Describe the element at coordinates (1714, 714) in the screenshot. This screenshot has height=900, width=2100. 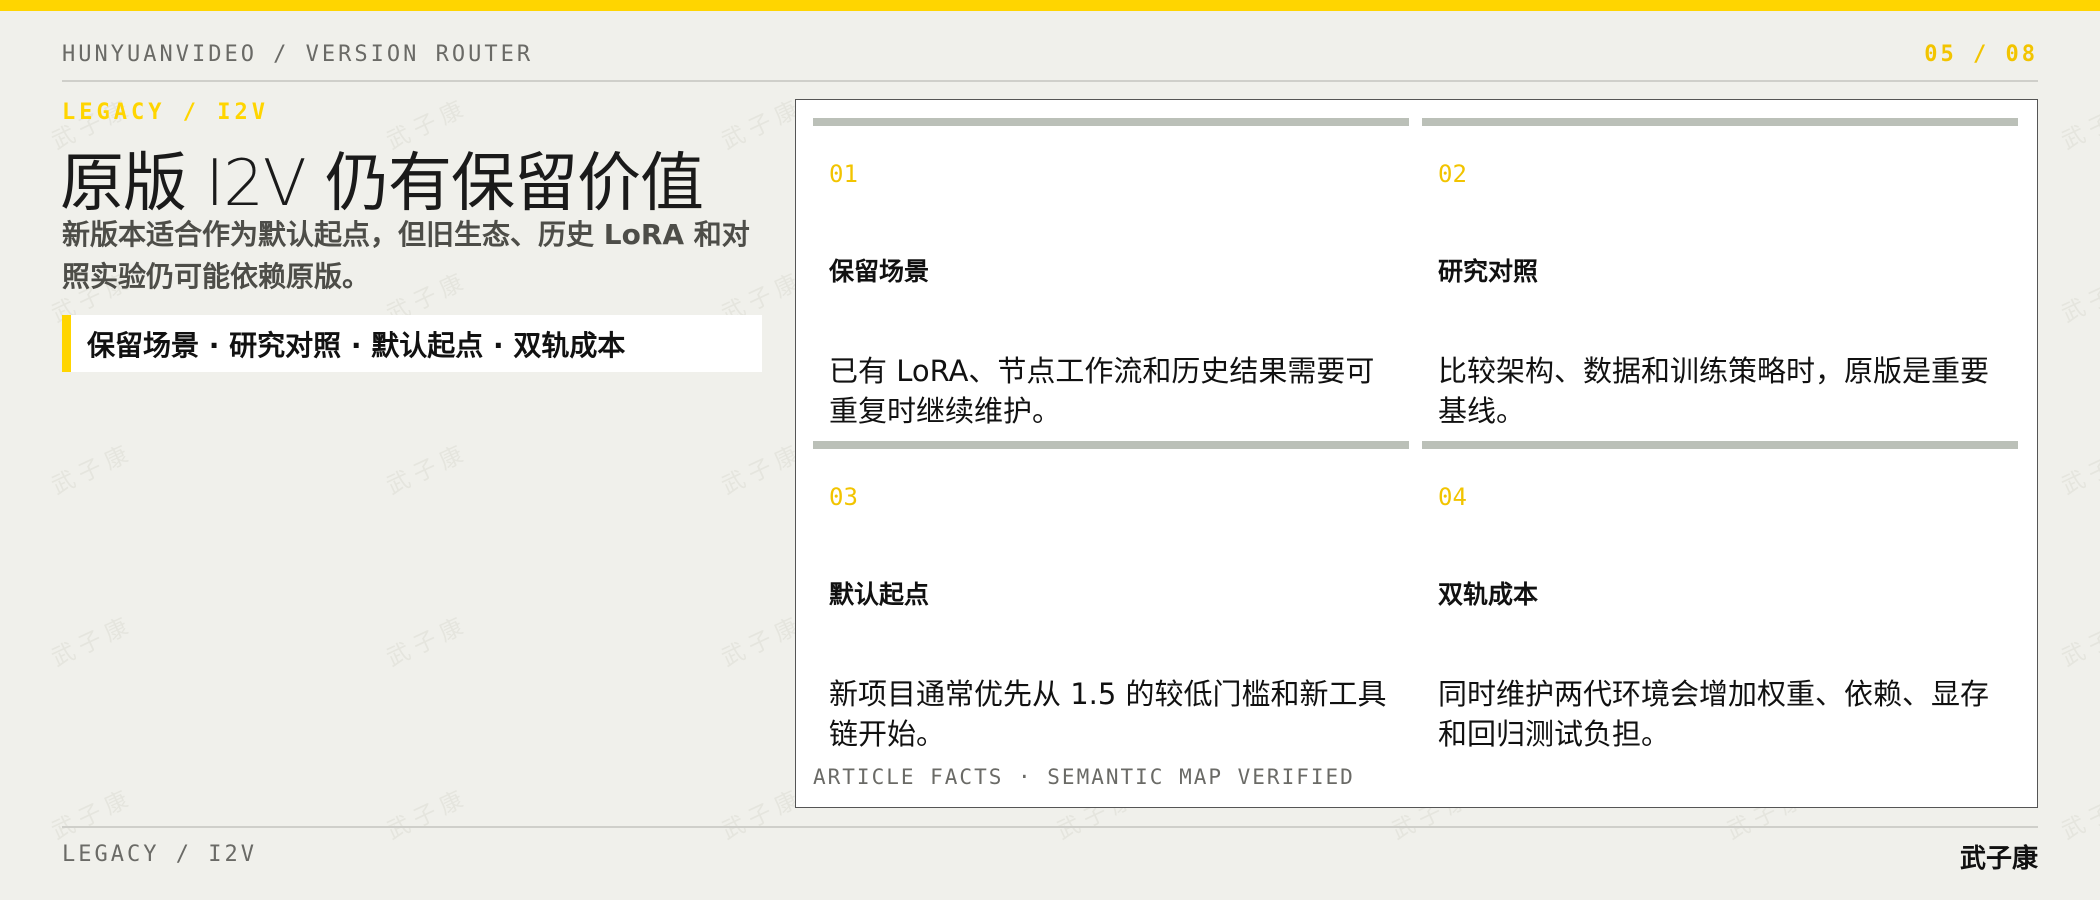
I see `card-description: 同时维护两代环境会增加权重、依赖、显存和回归测试负担。` at that location.